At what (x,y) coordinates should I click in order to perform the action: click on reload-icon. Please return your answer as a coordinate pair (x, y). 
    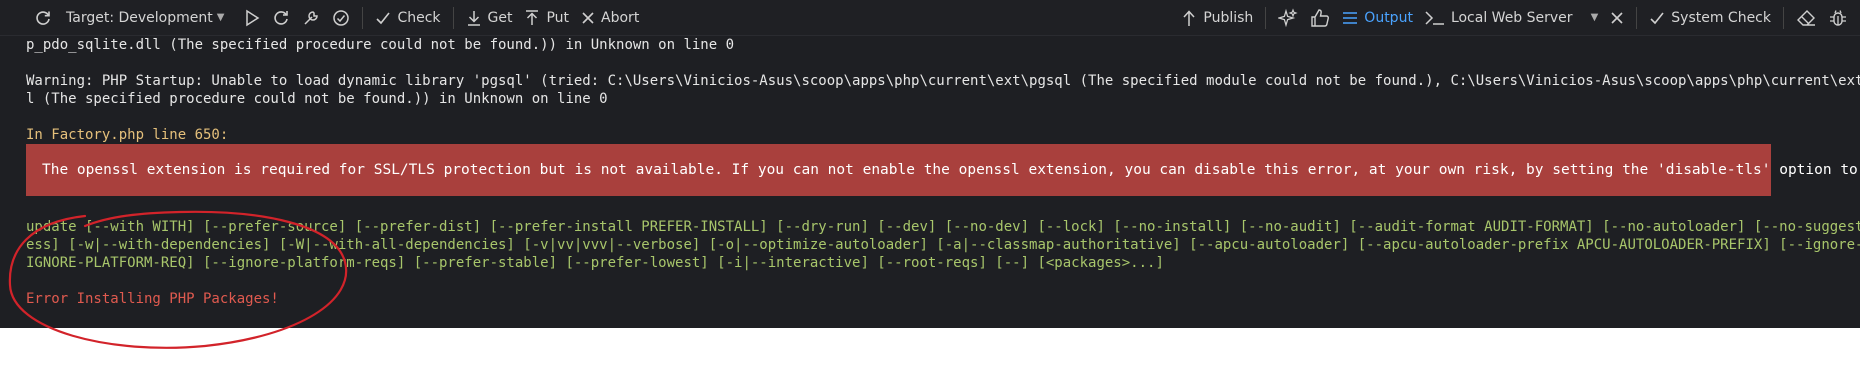
    Looking at the image, I should click on (281, 18).